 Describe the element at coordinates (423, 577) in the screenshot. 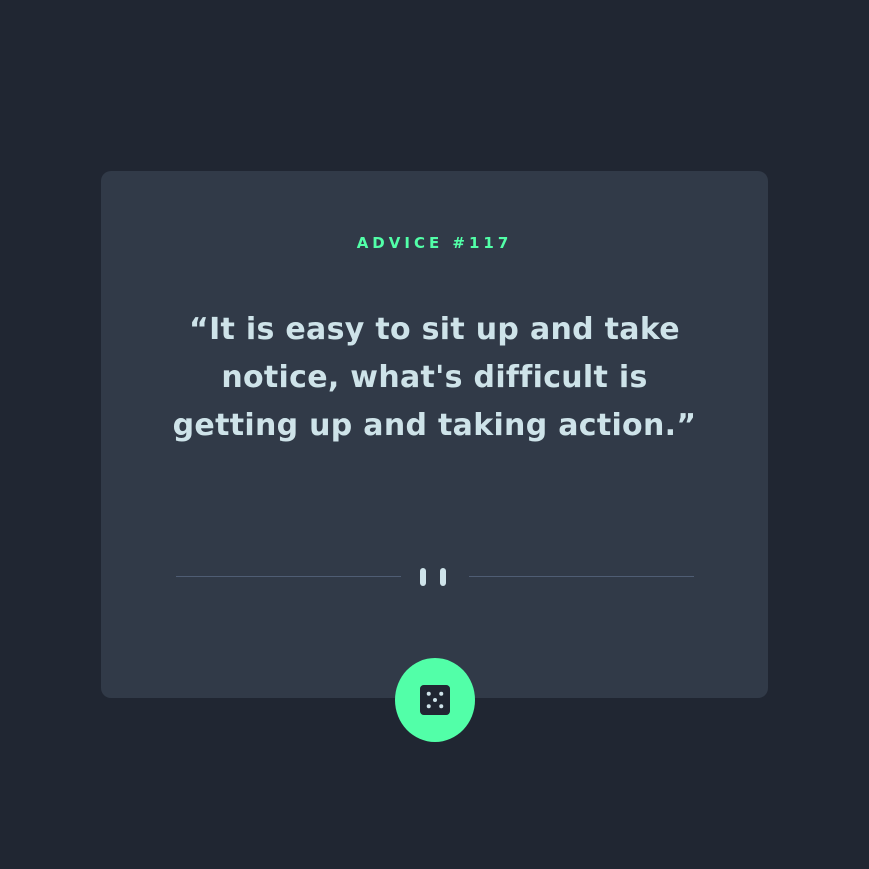

I see `pause-bar-left` at that location.